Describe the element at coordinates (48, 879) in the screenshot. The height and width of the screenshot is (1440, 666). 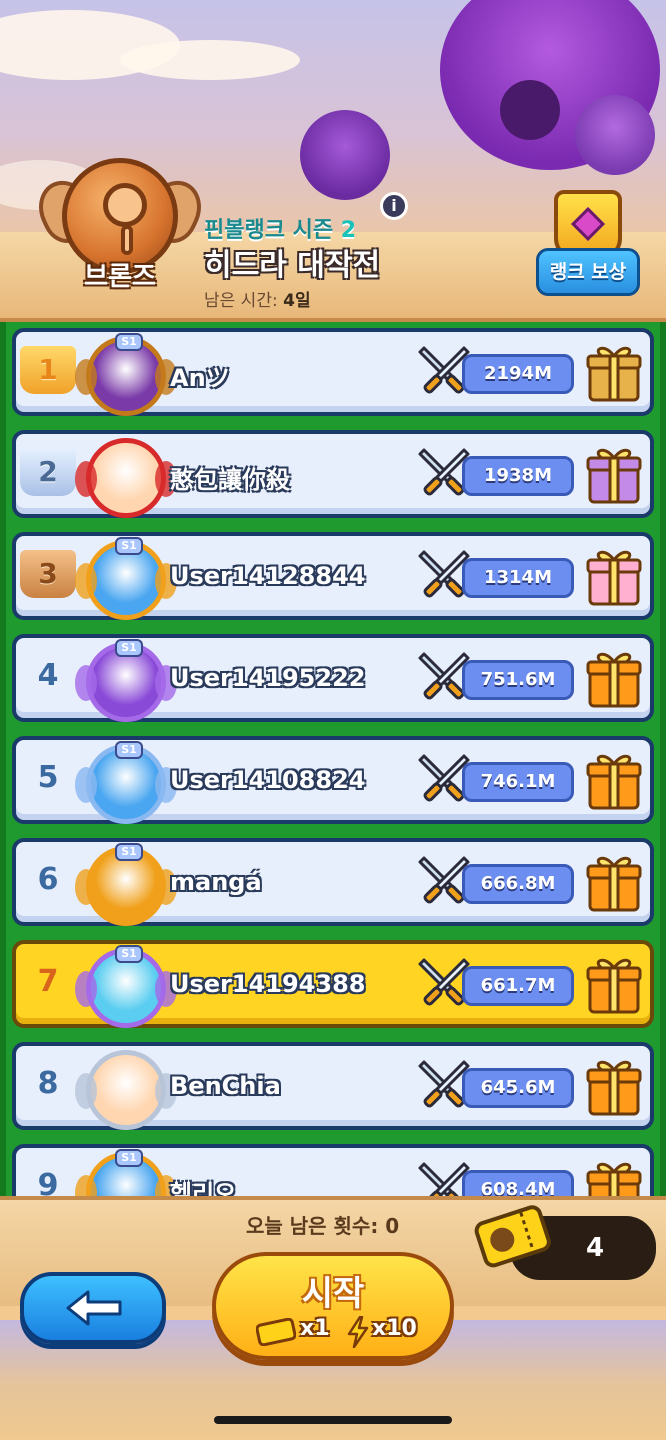
I see `rank-number: 6` at that location.